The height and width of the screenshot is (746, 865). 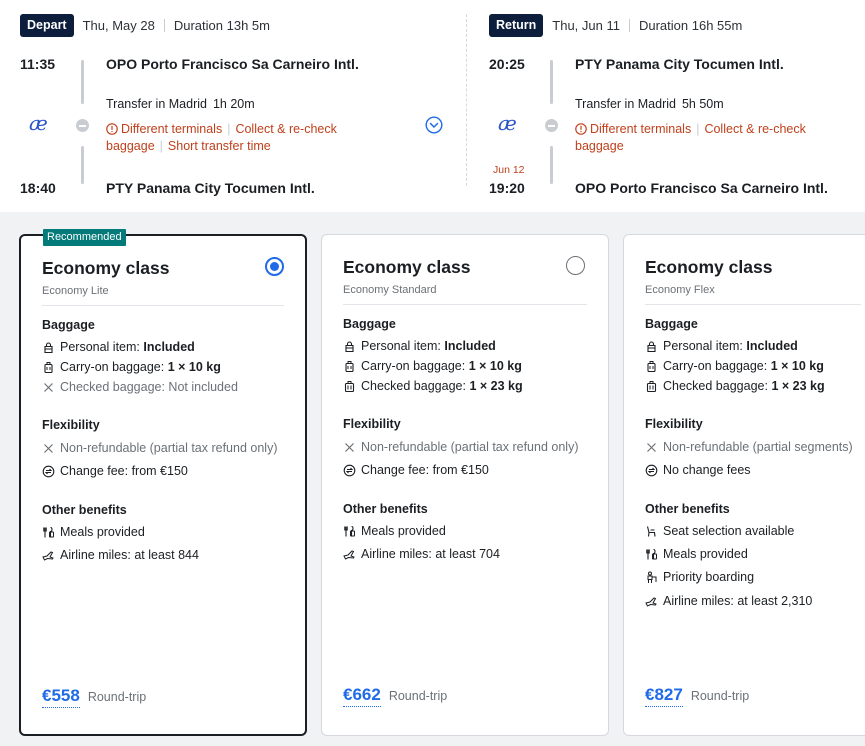 What do you see at coordinates (651, 386) in the screenshot?
I see `suitcase-icon` at bounding box center [651, 386].